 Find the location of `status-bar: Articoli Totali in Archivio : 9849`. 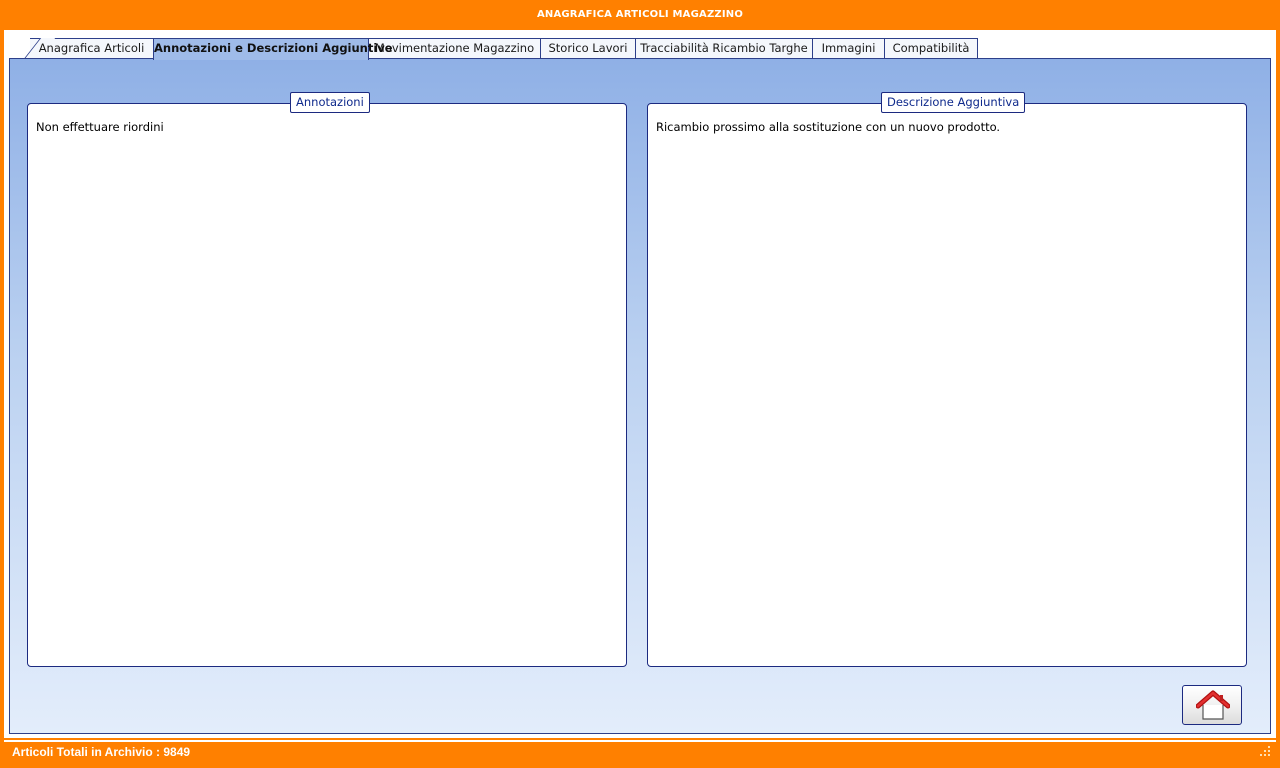

status-bar: Articoli Totali in Archivio : 9849 is located at coordinates (640, 753).